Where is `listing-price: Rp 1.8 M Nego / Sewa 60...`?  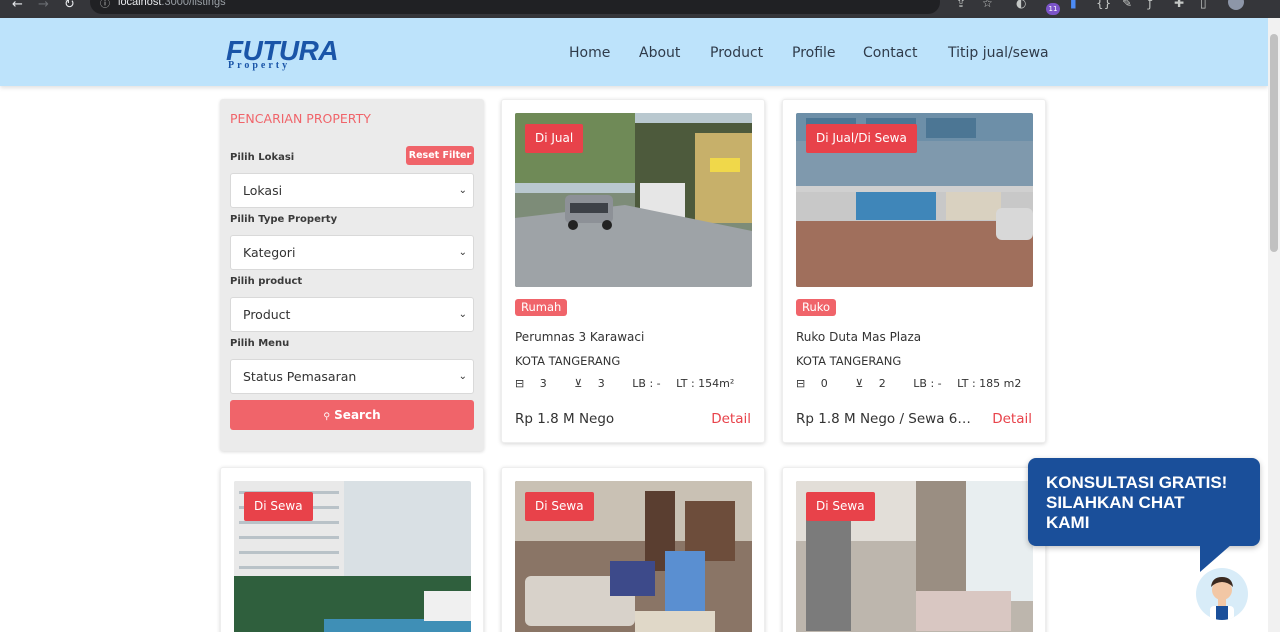 listing-price: Rp 1.8 M Nego / Sewa 60... is located at coordinates (886, 419).